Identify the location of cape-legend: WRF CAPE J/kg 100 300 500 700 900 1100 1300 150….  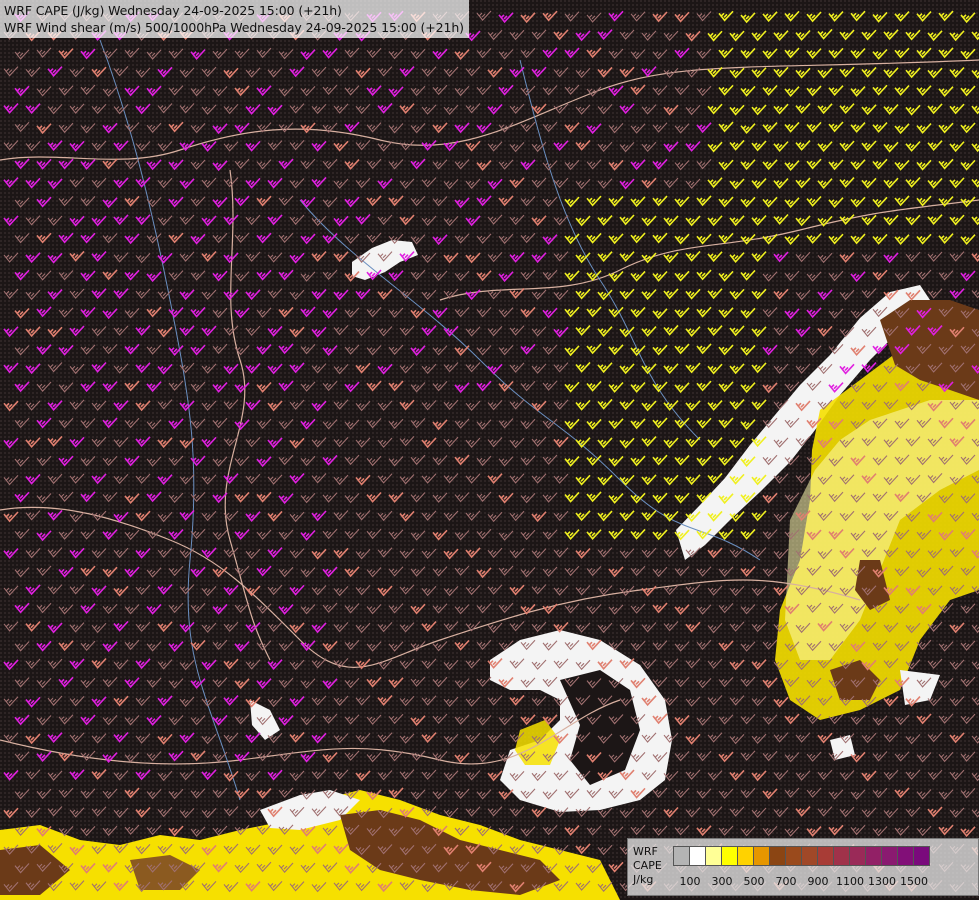
(803, 867).